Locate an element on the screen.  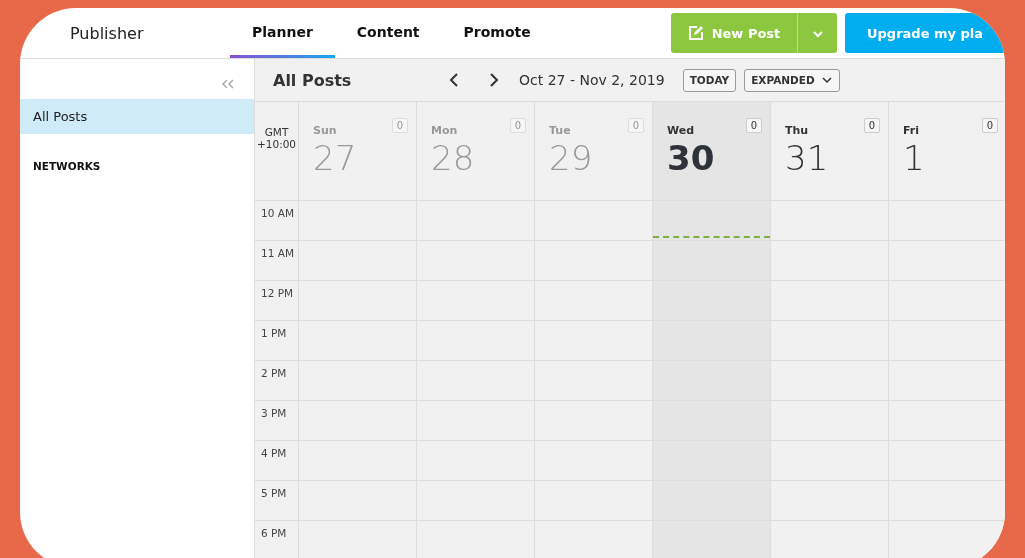
day-name: Fri is located at coordinates (911, 130).